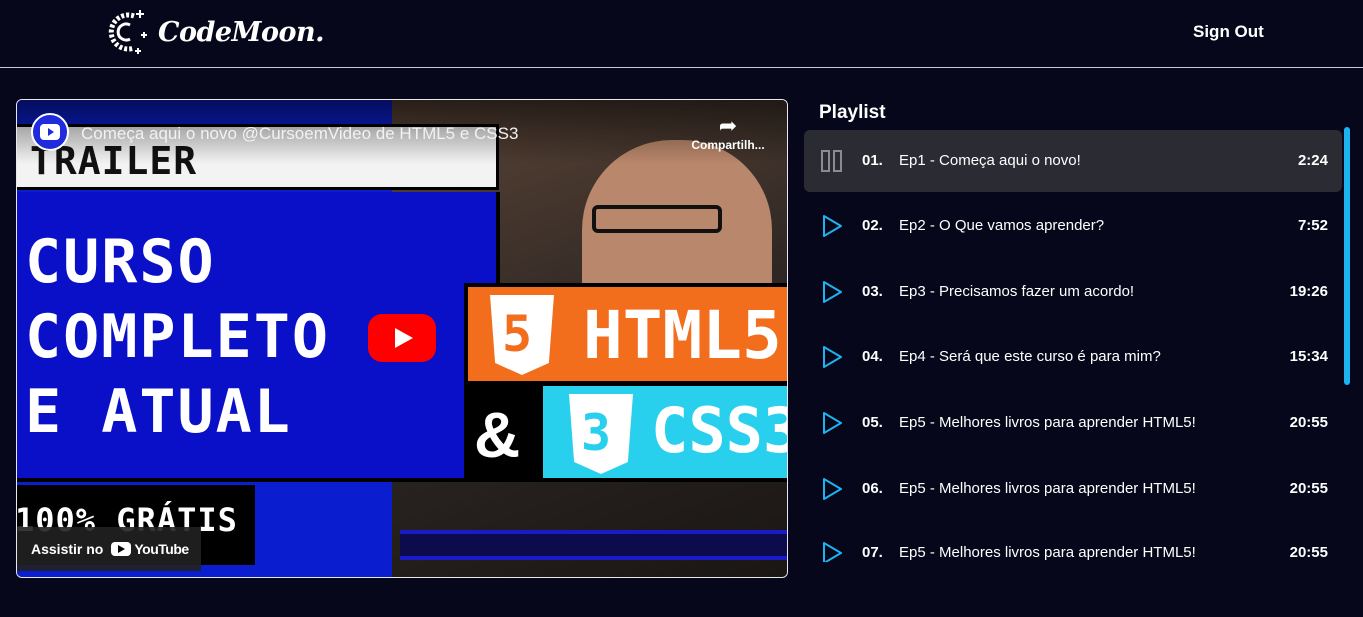  I want to click on watch-on-label: Assistir no, so click(67, 549).